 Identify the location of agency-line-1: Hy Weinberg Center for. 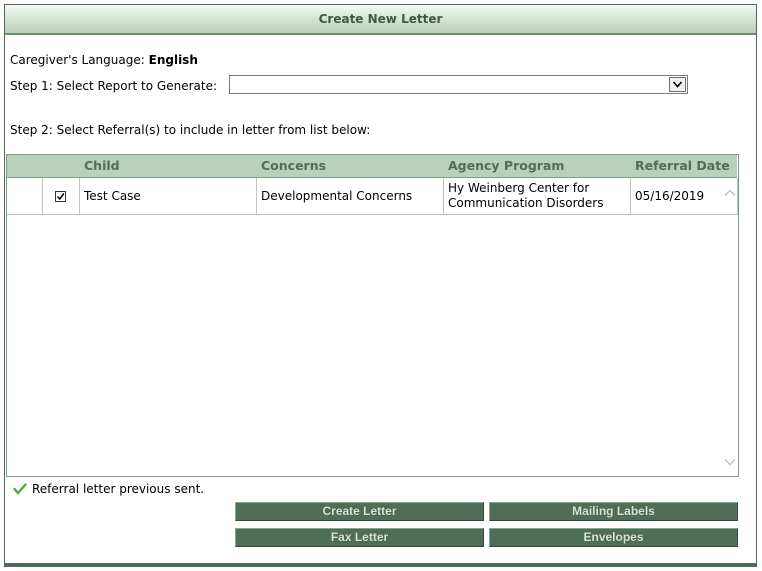
(519, 188).